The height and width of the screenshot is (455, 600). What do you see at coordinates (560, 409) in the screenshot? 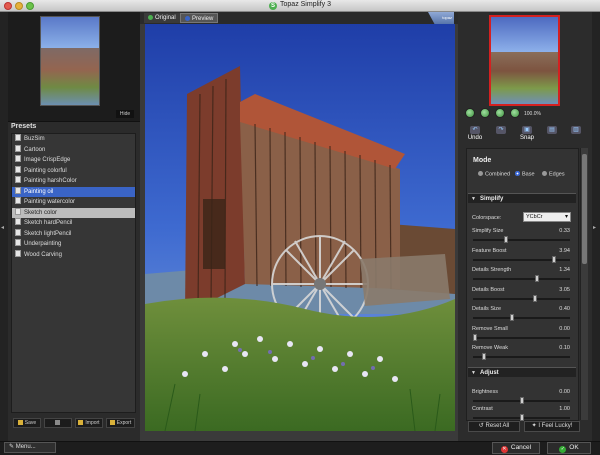
I see `slider-value: 1.00` at bounding box center [560, 409].